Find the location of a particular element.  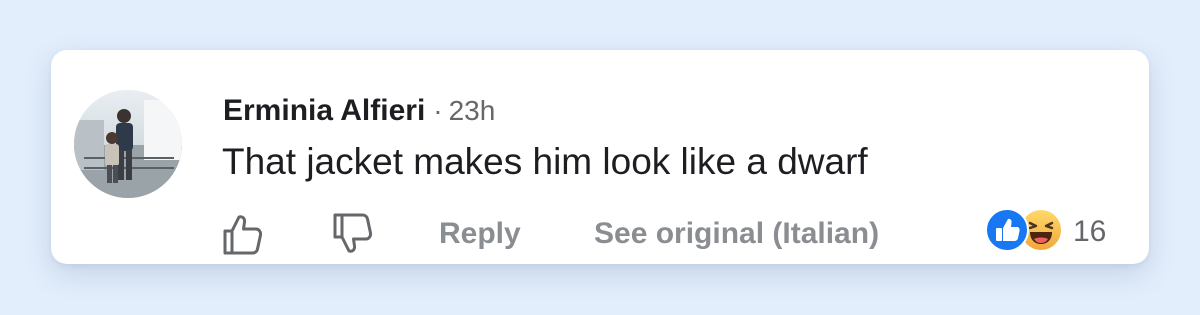

comment-header: Erminia Alfieri · 23h is located at coordinates (359, 113).